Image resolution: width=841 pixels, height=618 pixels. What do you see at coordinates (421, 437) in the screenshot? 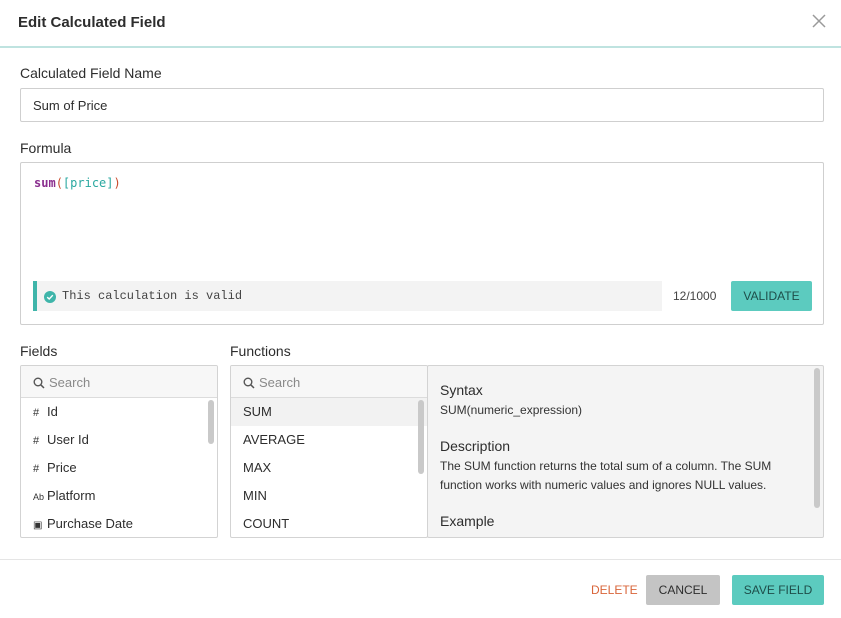
I see `functions-scrollbar` at bounding box center [421, 437].